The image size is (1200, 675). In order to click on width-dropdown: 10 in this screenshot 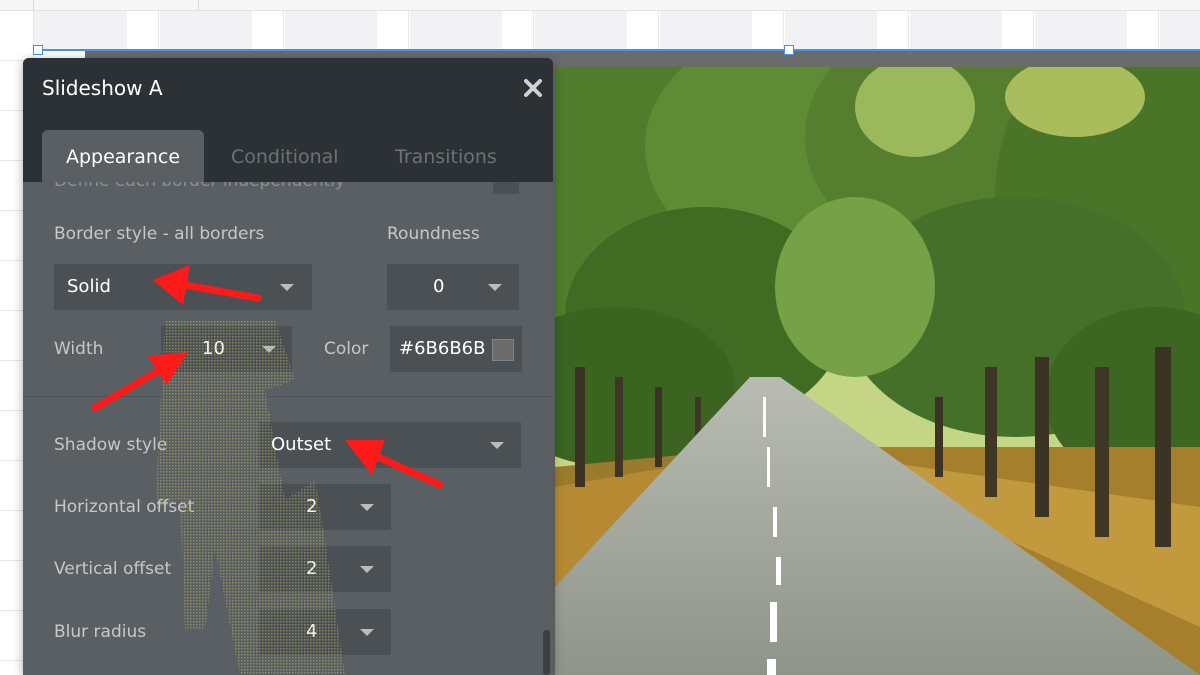, I will do `click(226, 349)`.